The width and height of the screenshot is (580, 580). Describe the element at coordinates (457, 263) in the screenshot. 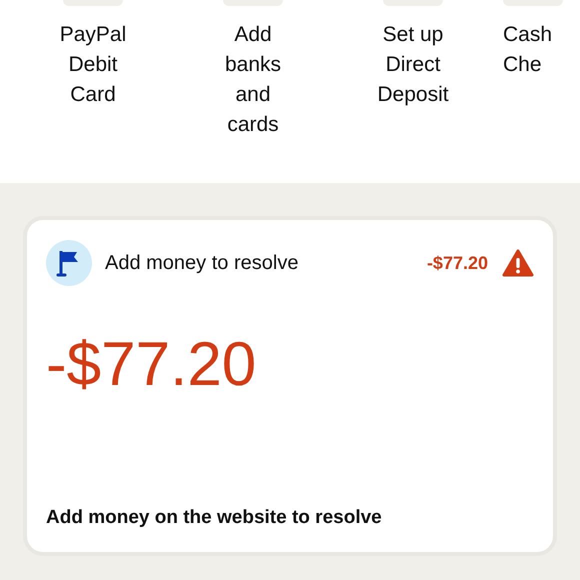

I see `header-amount: -$77.20` at that location.